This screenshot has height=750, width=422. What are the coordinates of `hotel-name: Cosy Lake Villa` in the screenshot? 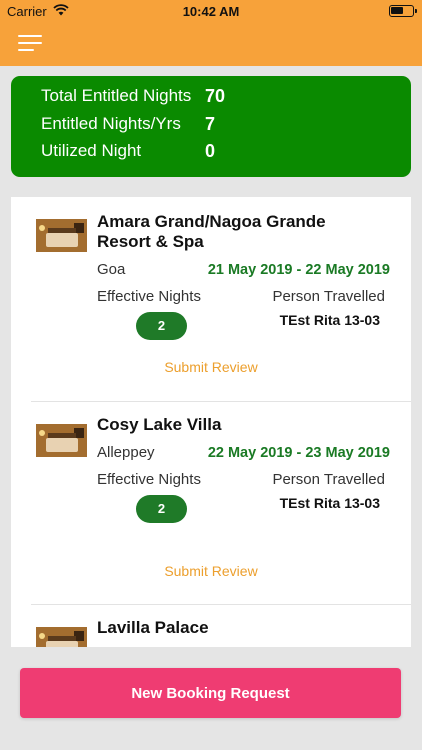 It's located at (159, 424).